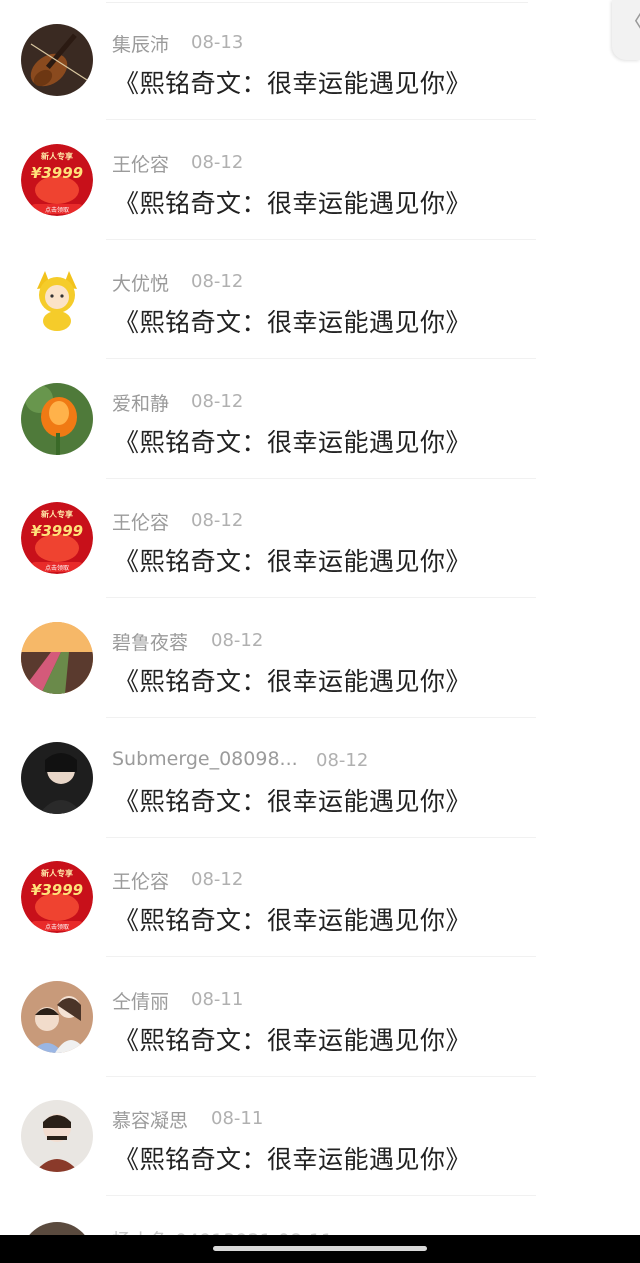 The height and width of the screenshot is (1263, 640). What do you see at coordinates (320, 419) in the screenshot?
I see `list-item: 爱和静 08-12 《熙铭奇文：很幸运能遇见你》` at bounding box center [320, 419].